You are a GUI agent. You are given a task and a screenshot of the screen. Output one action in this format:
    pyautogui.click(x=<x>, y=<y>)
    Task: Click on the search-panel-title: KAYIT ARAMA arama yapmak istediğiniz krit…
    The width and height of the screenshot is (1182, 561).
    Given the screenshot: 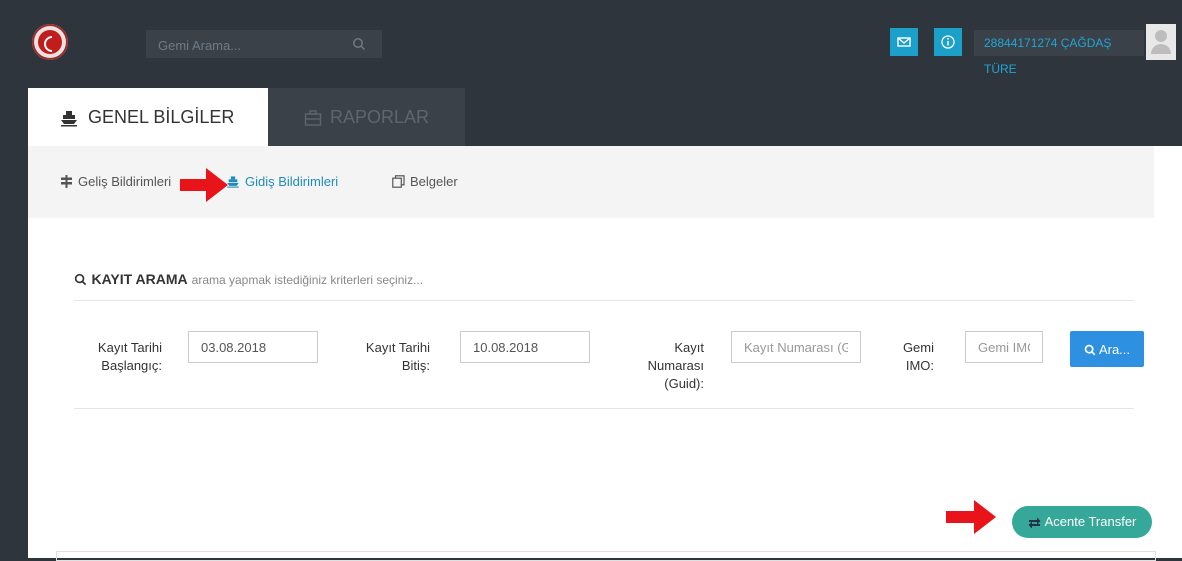 What is the action you would take?
    pyautogui.click(x=248, y=280)
    